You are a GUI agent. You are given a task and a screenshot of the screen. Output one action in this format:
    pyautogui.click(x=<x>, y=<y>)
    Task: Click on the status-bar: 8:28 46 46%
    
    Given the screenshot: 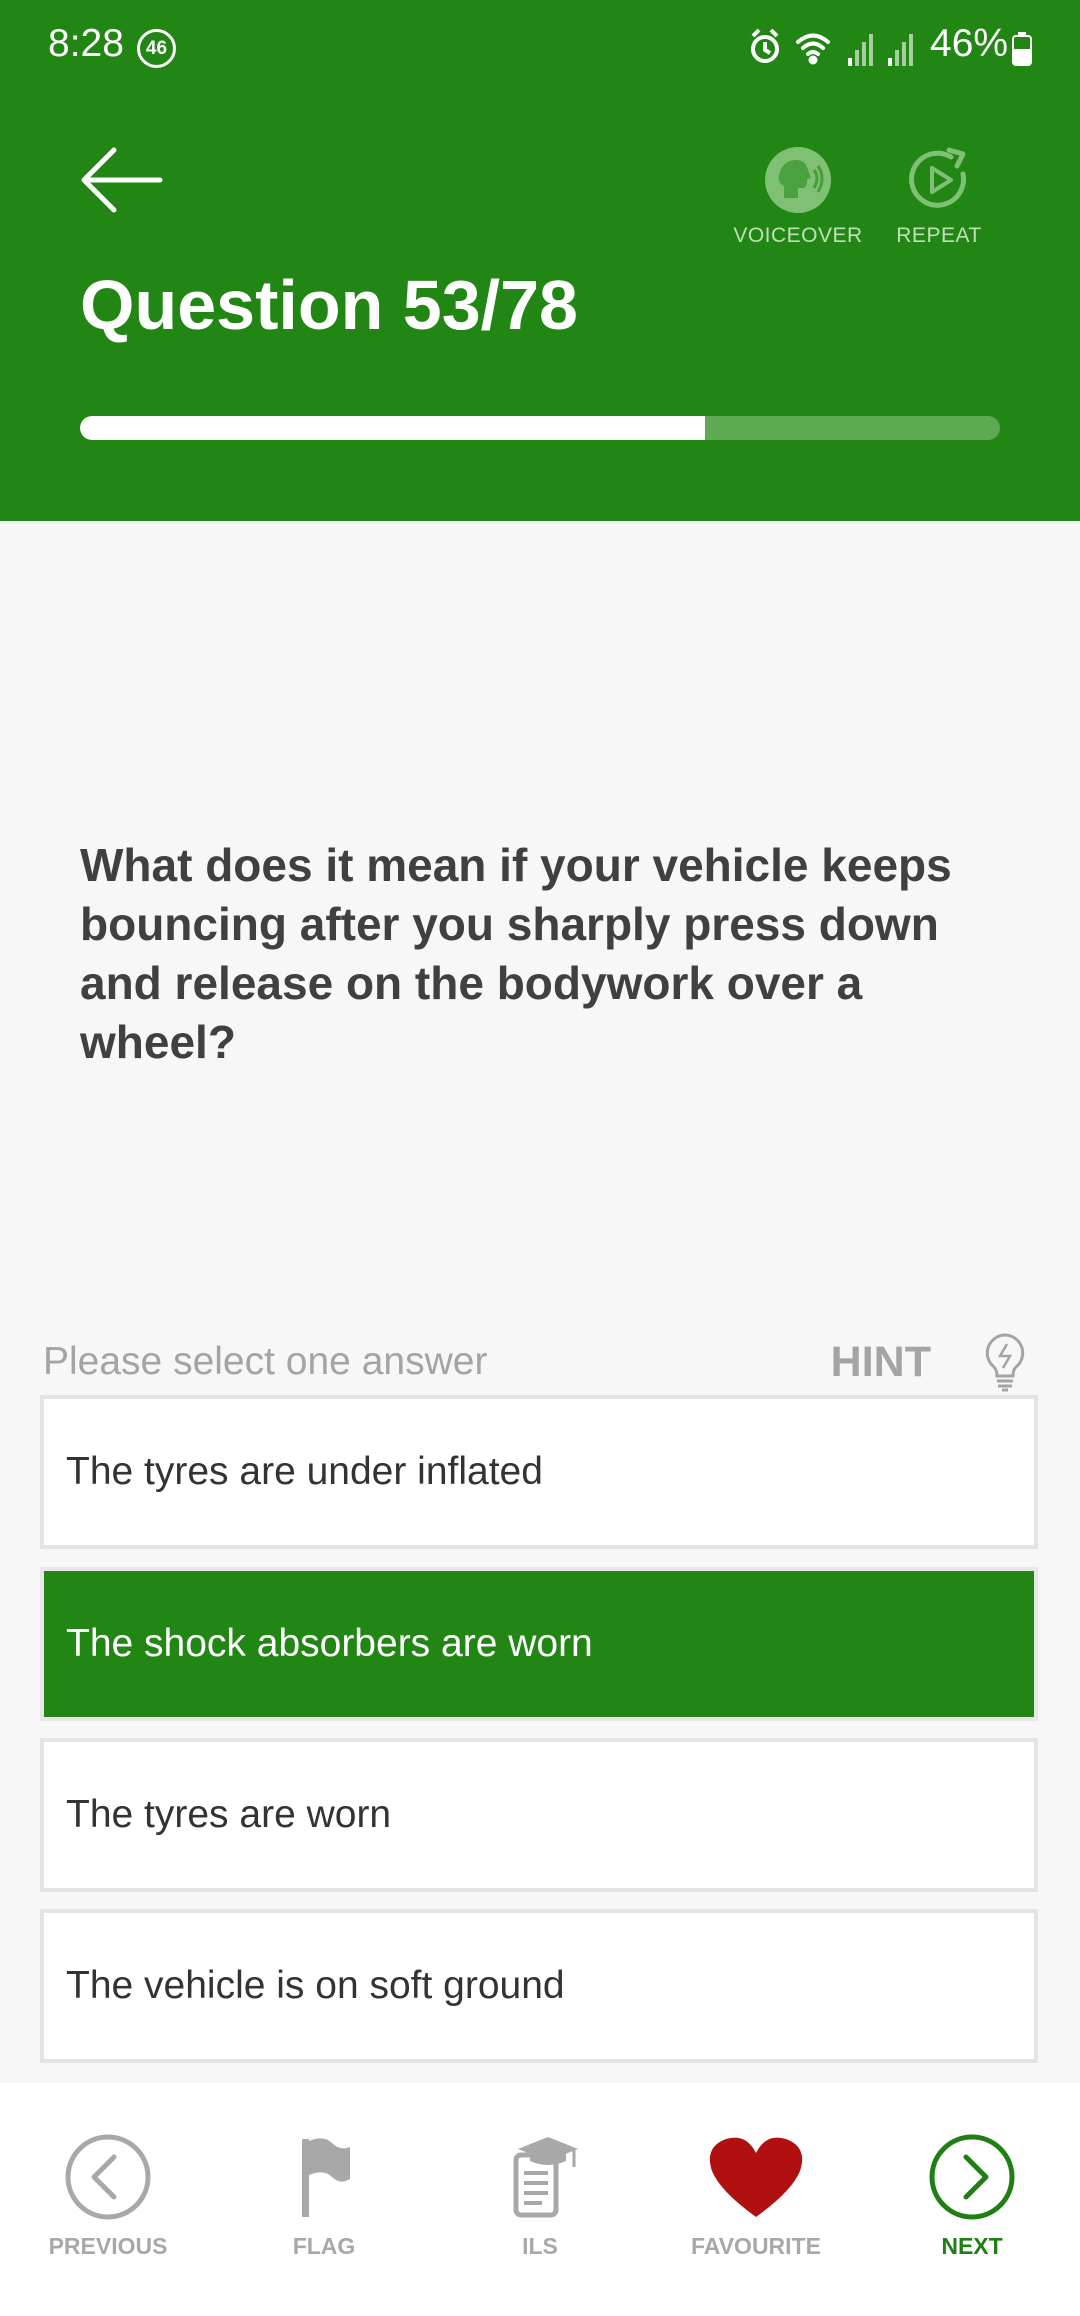 What is the action you would take?
    pyautogui.click(x=540, y=47)
    